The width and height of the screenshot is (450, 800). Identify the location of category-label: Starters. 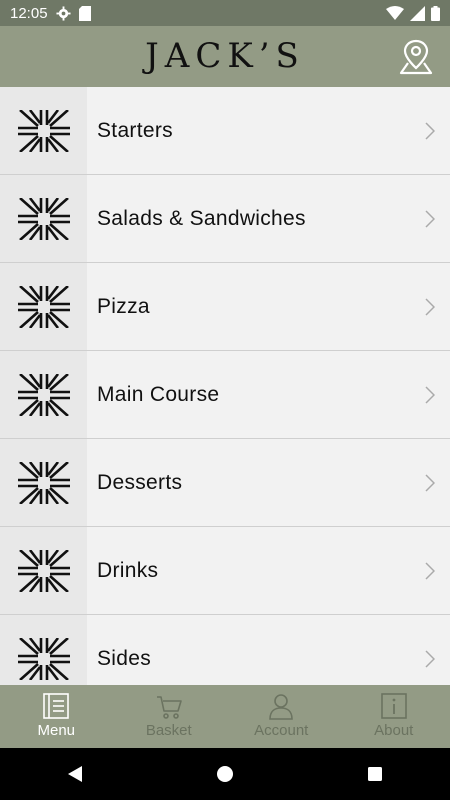
(135, 130).